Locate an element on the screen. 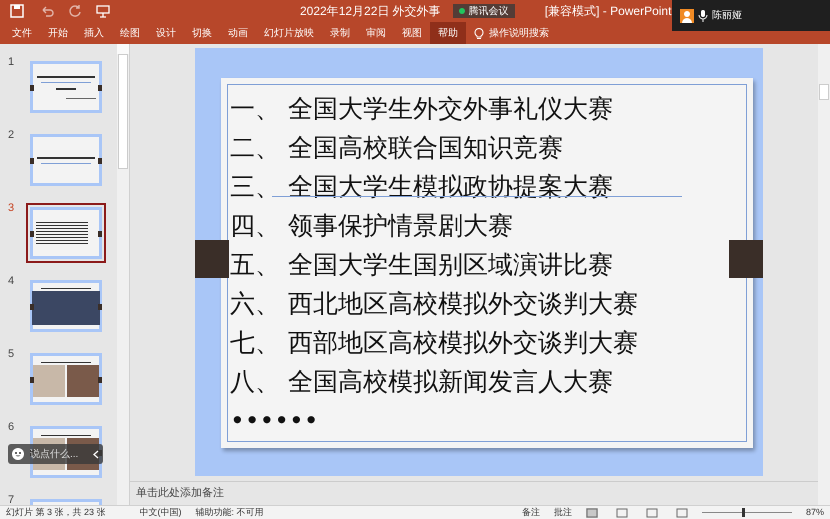 The image size is (830, 519). ribbon-tab: 设计 is located at coordinates (166, 33).